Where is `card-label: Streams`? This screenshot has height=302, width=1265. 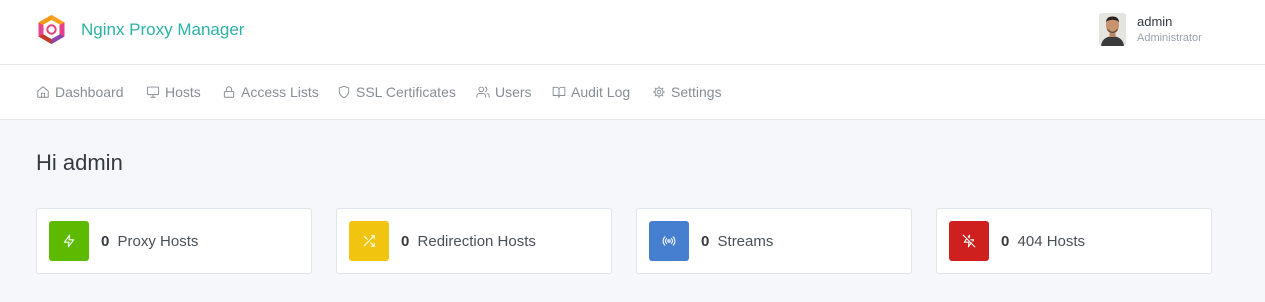 card-label: Streams is located at coordinates (745, 241).